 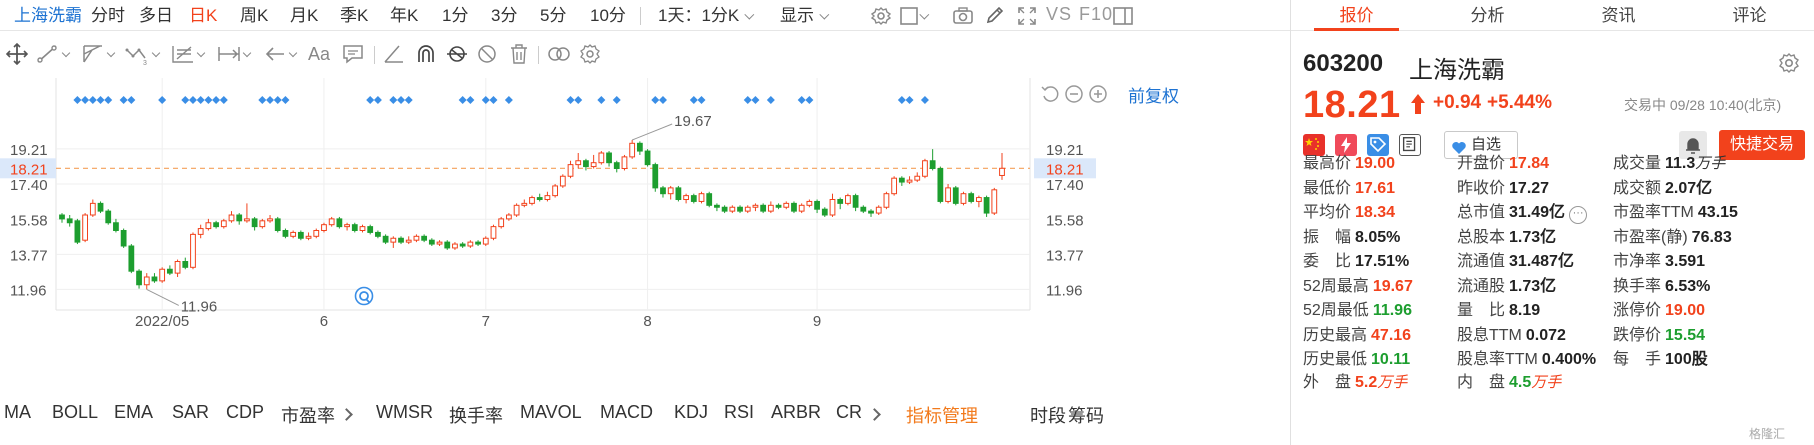 What do you see at coordinates (455, 16) in the screenshot?
I see `period-1min: 1分` at bounding box center [455, 16].